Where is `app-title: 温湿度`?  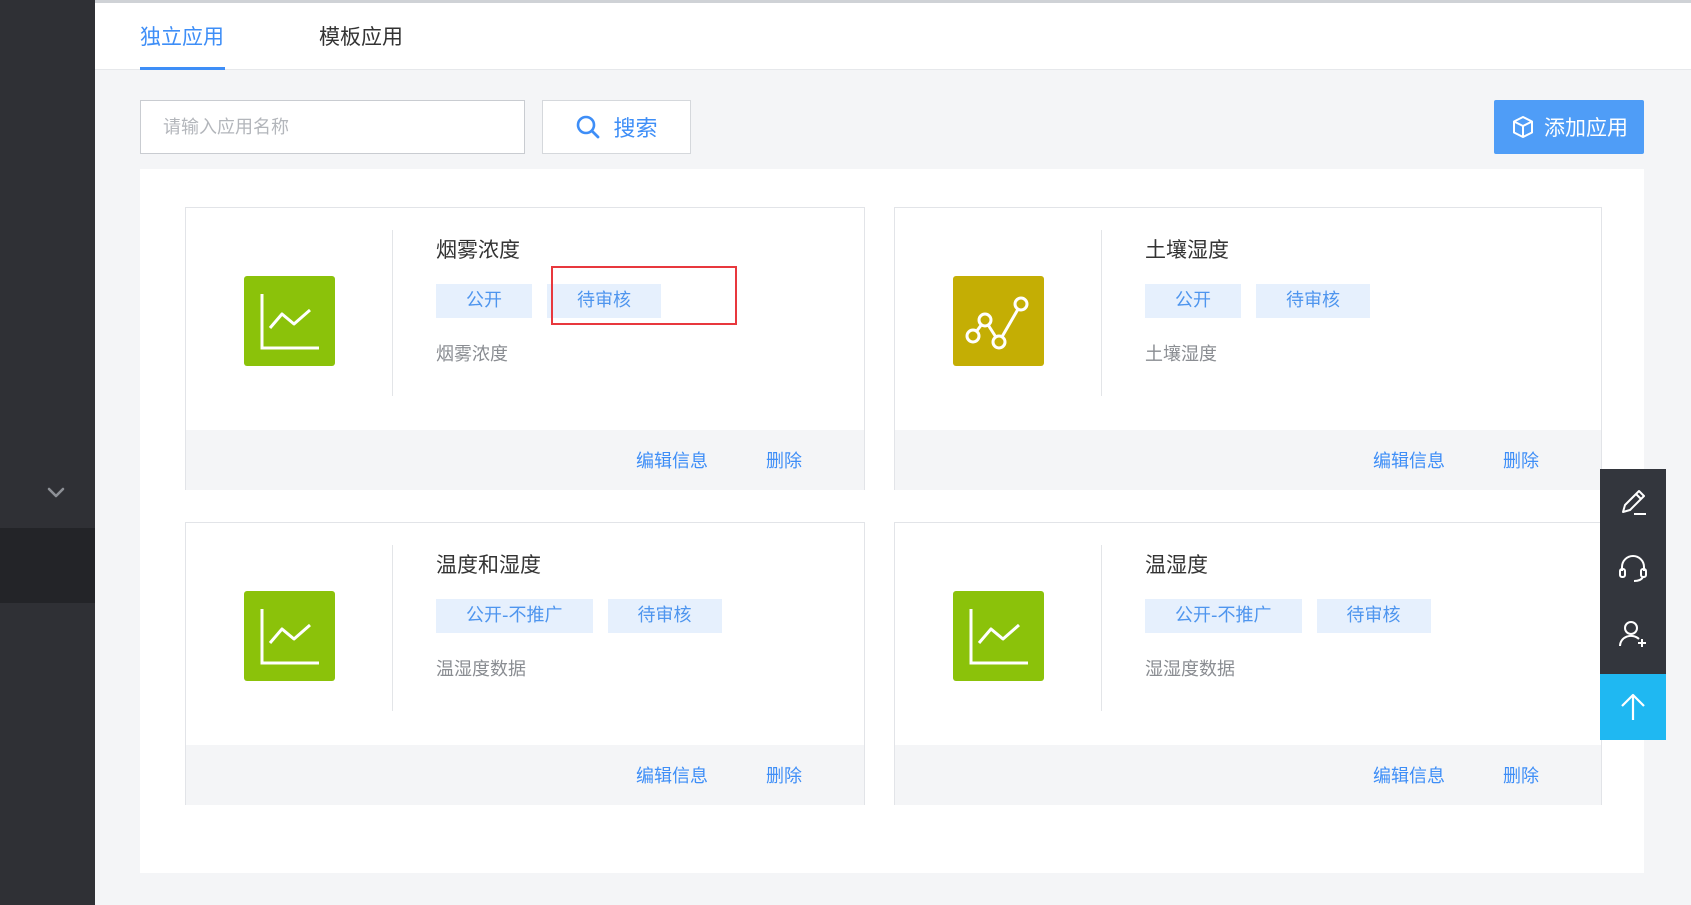 app-title: 温湿度 is located at coordinates (1176, 565).